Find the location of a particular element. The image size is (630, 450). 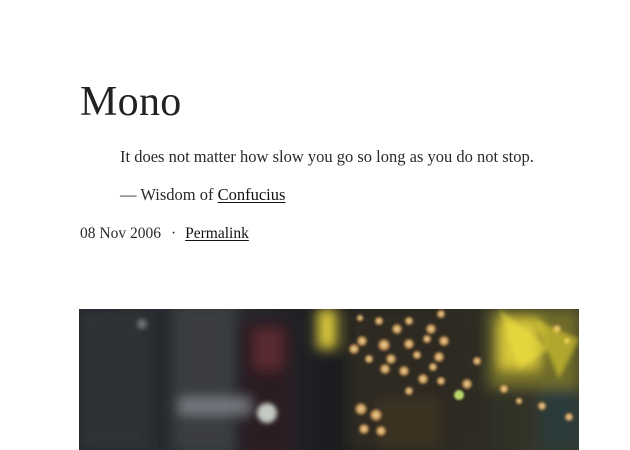

post-meta: 08 Nov 2006 · Permalink is located at coordinates (164, 234).